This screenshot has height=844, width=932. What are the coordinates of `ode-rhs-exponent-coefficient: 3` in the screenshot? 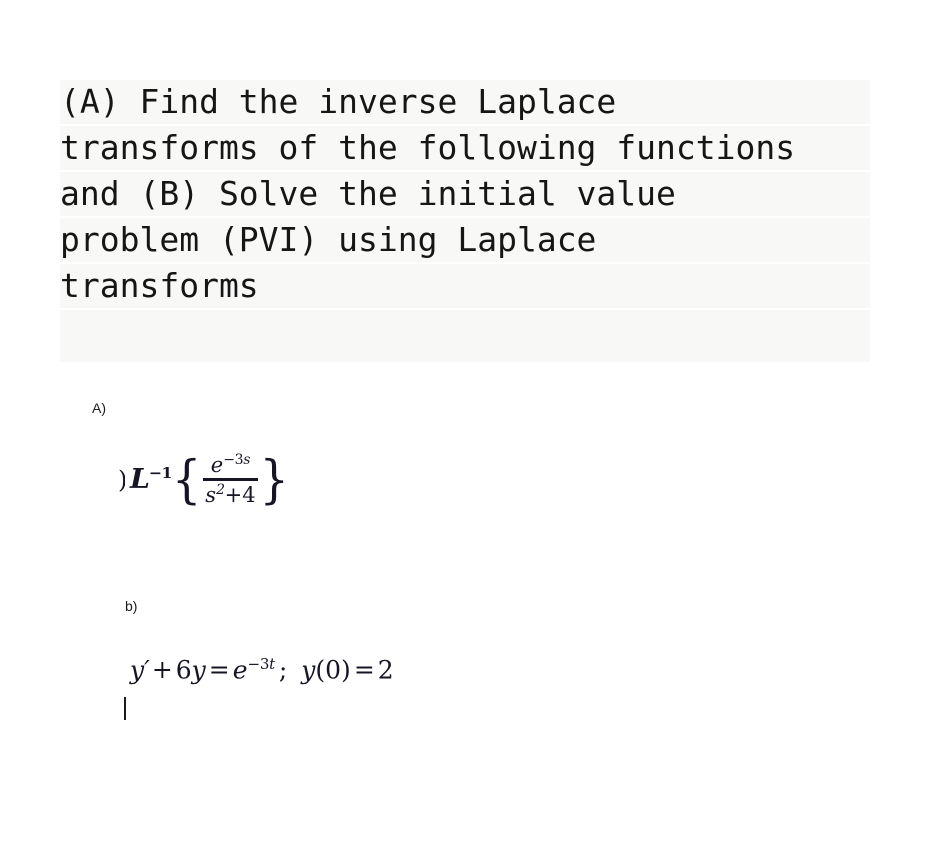 It's located at (264, 664).